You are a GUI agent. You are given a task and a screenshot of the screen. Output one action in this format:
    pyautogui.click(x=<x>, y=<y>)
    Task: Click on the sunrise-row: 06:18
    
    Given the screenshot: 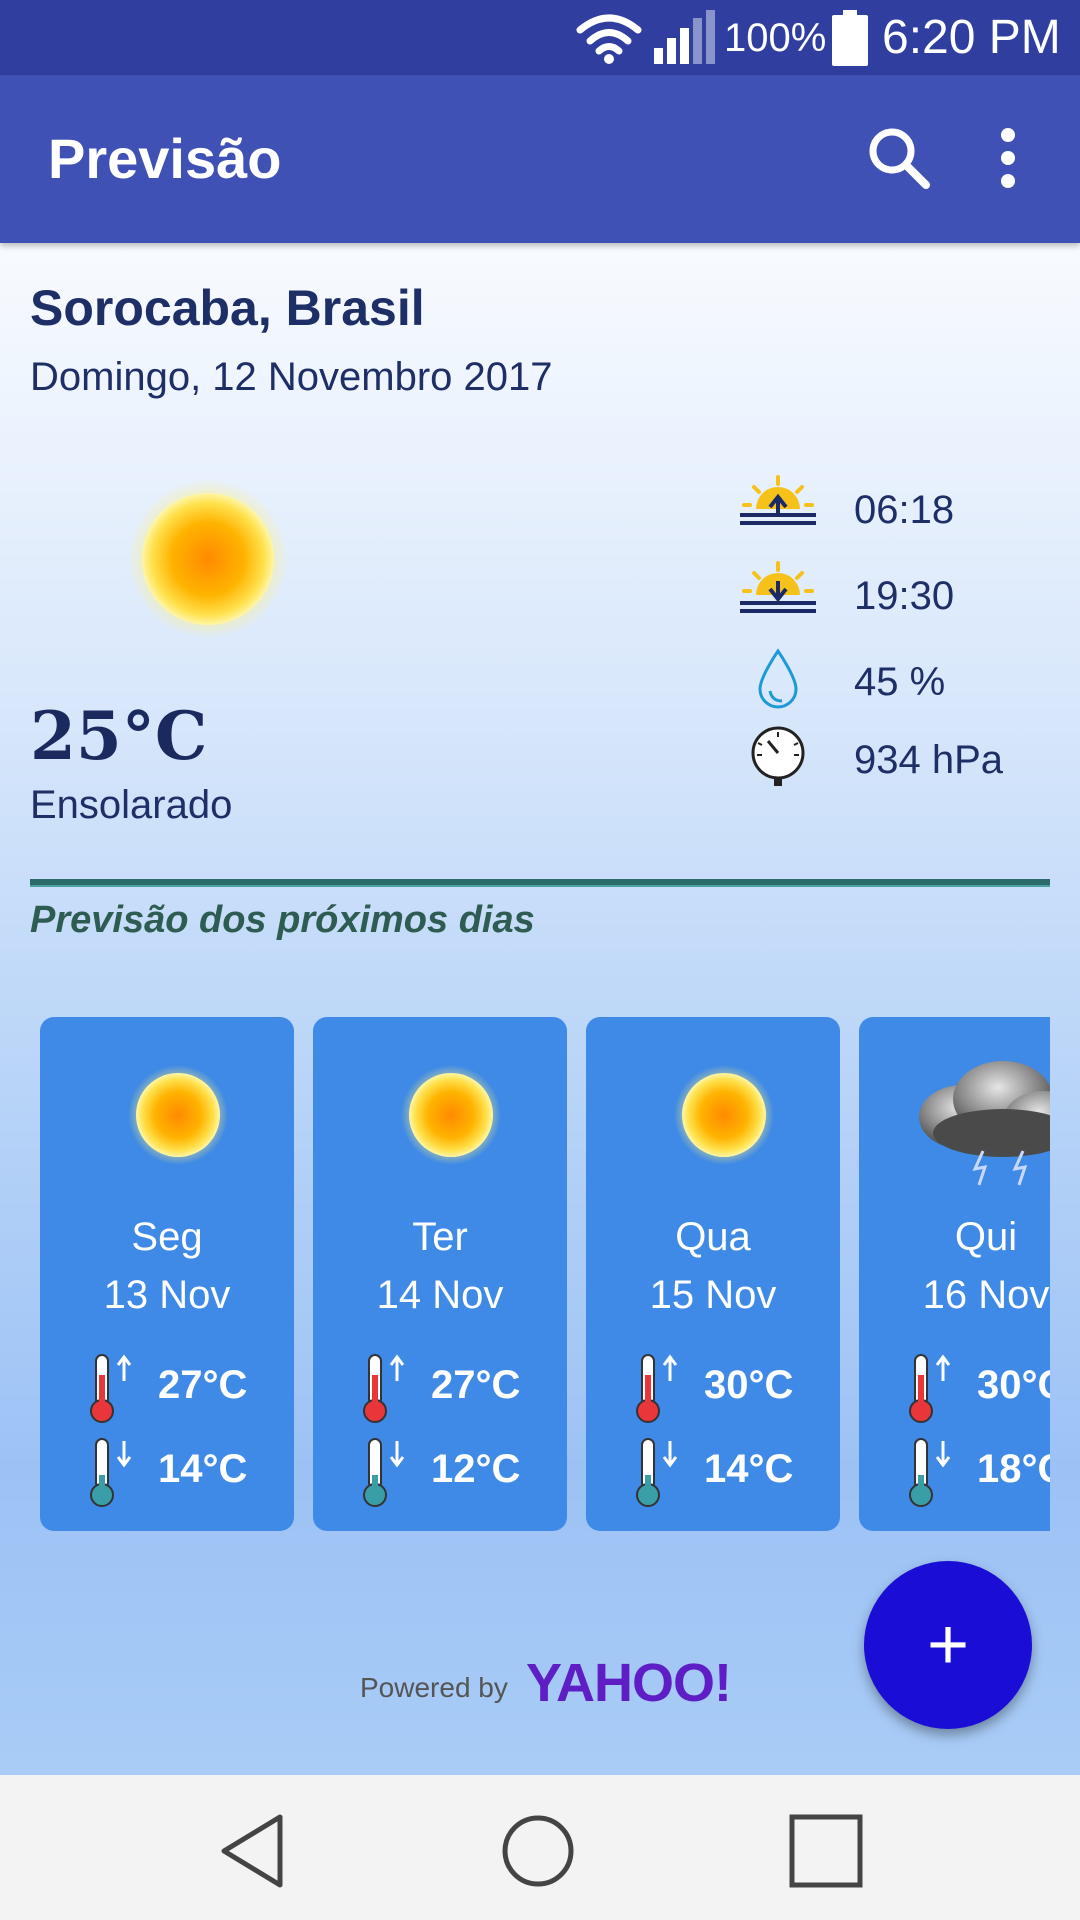 What is the action you would take?
    pyautogui.click(x=898, y=510)
    